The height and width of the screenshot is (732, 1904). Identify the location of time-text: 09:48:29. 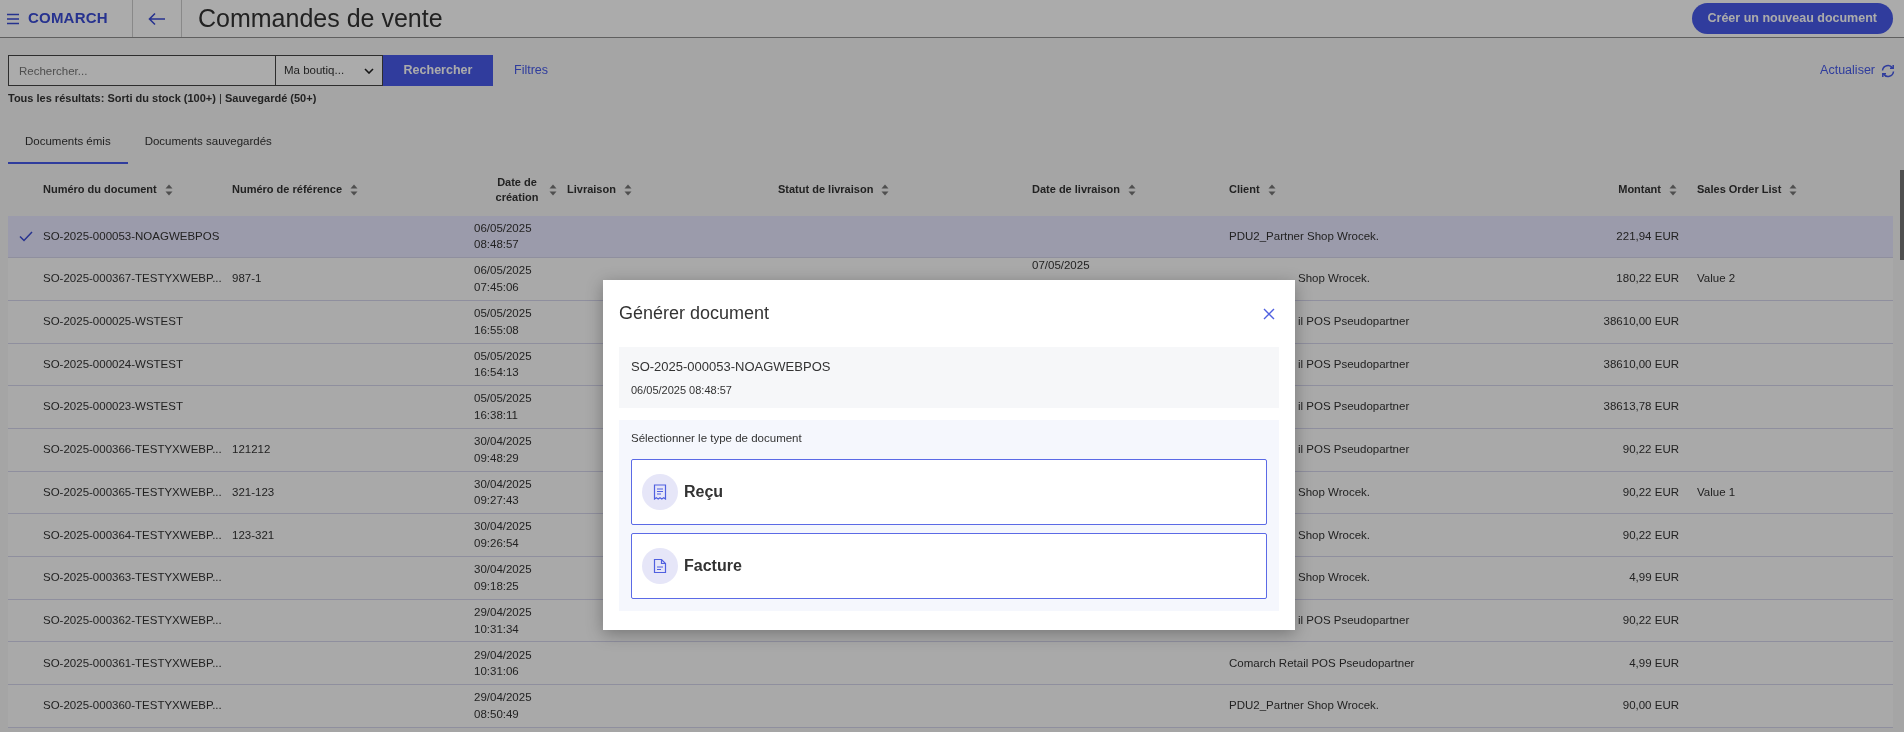
(497, 458).